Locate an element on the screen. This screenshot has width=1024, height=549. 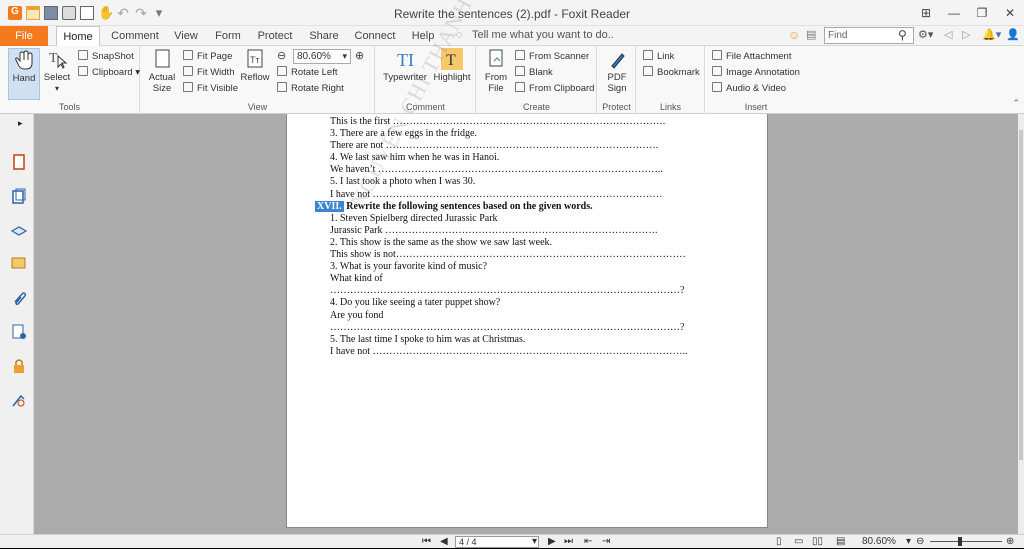
continuous-facing-icon: ▤ is located at coordinates (840, 542).